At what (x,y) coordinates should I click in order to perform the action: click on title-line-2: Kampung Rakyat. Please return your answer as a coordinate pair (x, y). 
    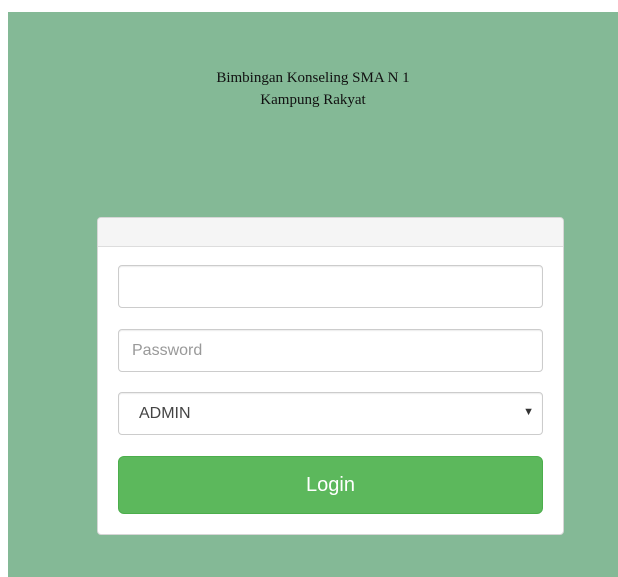
    Looking at the image, I should click on (313, 100).